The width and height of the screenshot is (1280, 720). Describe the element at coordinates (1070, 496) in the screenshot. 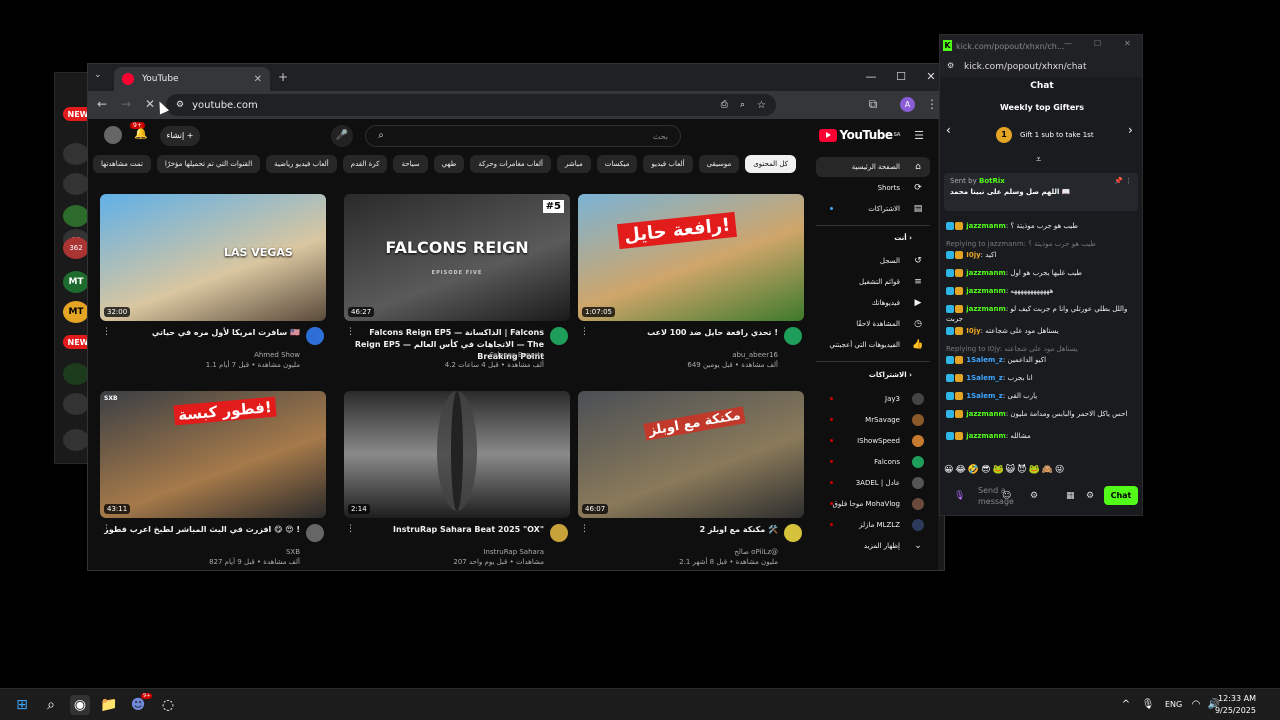

I see `store-icon: ▦` at that location.